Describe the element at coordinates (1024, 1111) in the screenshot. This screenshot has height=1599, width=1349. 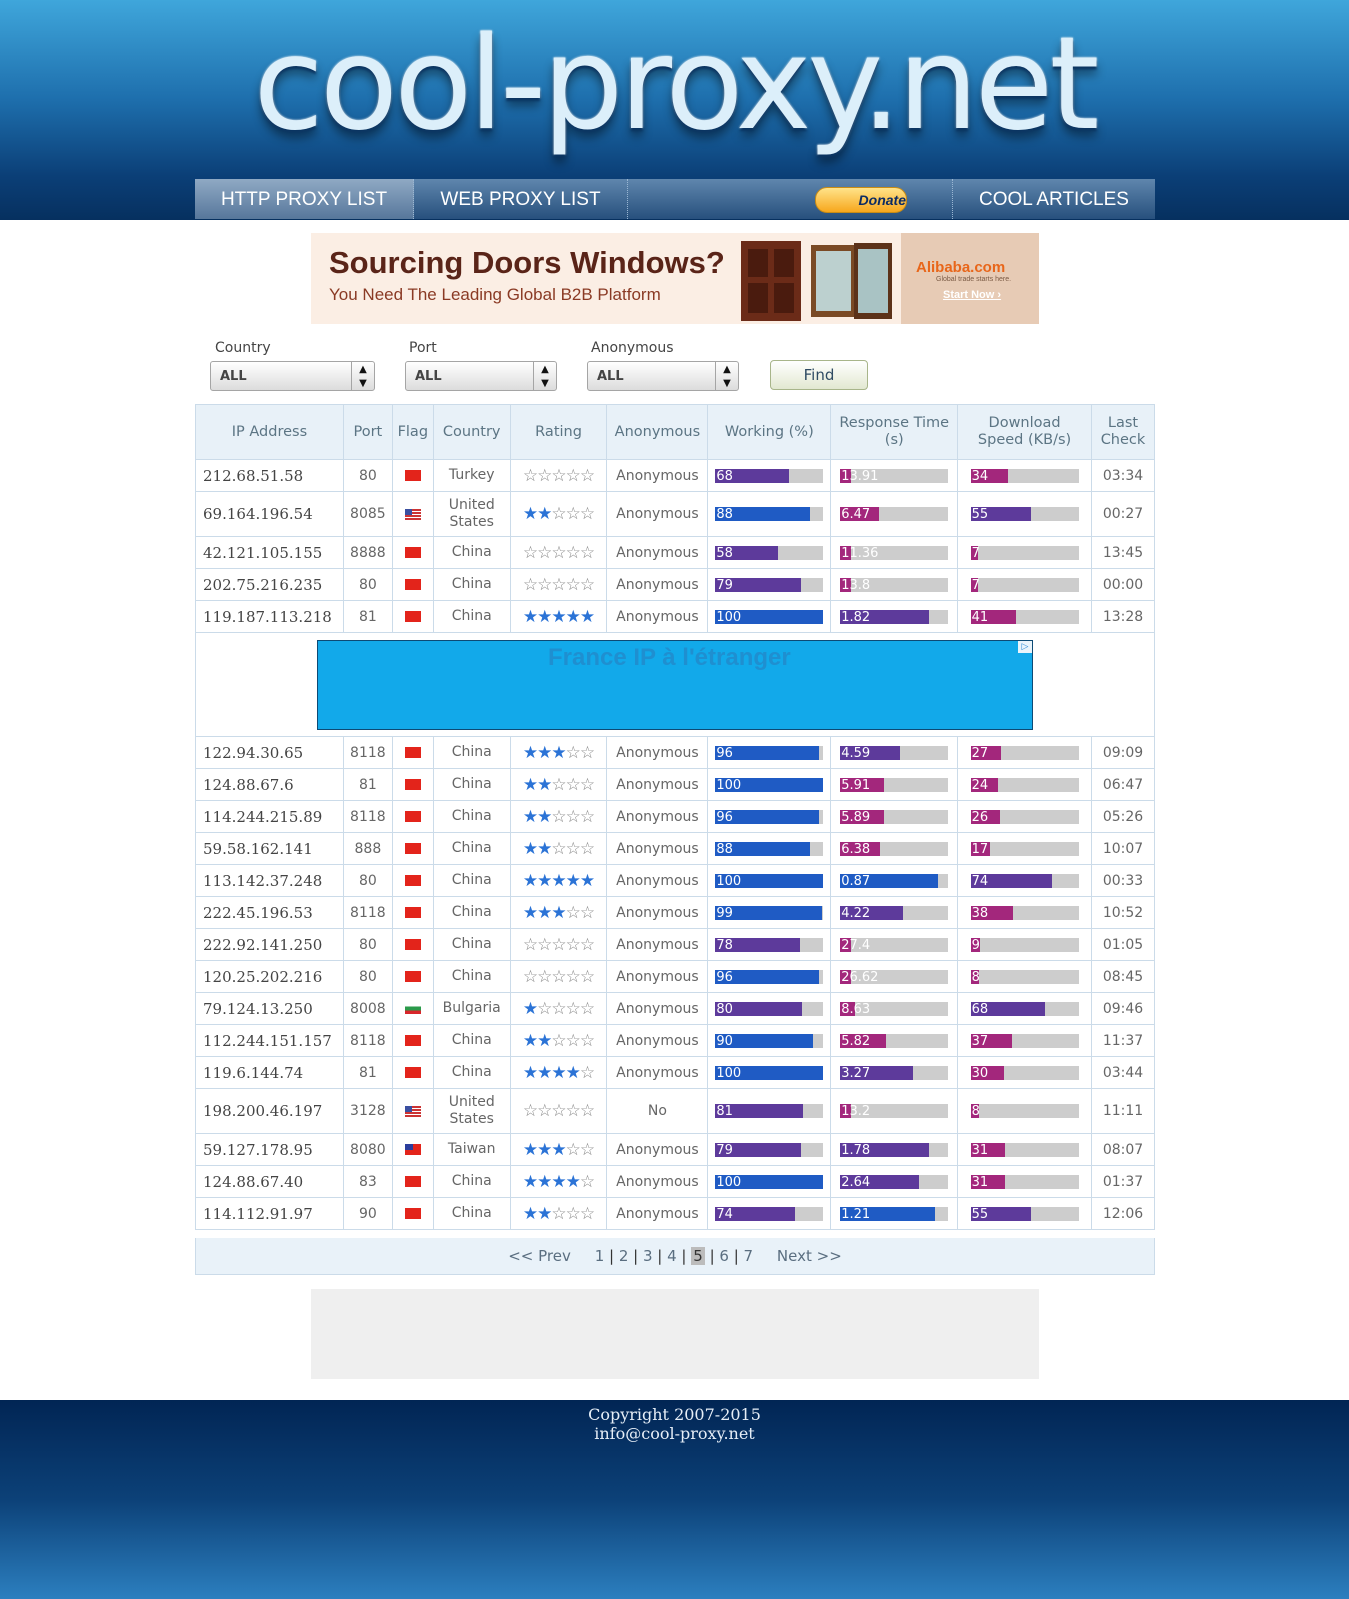
I see `download-speed-bar: 8` at that location.